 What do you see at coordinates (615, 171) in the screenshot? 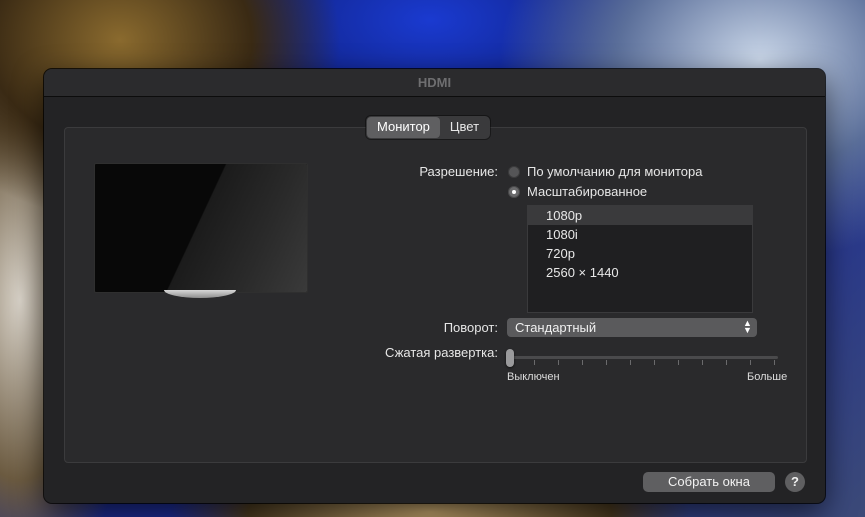
I see `radio-label: По умолчанию для монитора` at bounding box center [615, 171].